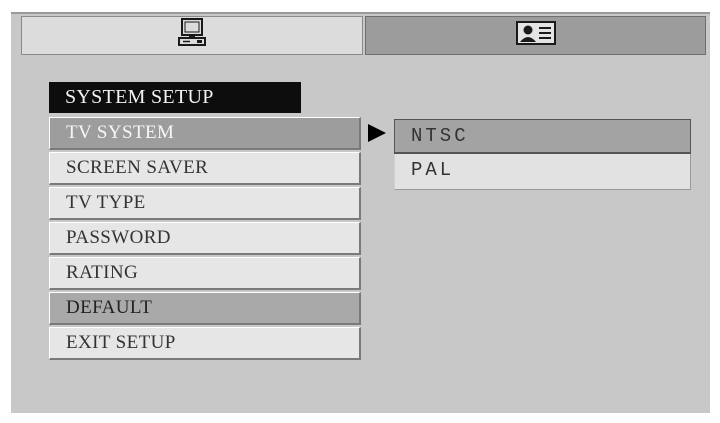 The height and width of the screenshot is (423, 720). I want to click on menu-title: SYSTEM SETUP, so click(175, 97).